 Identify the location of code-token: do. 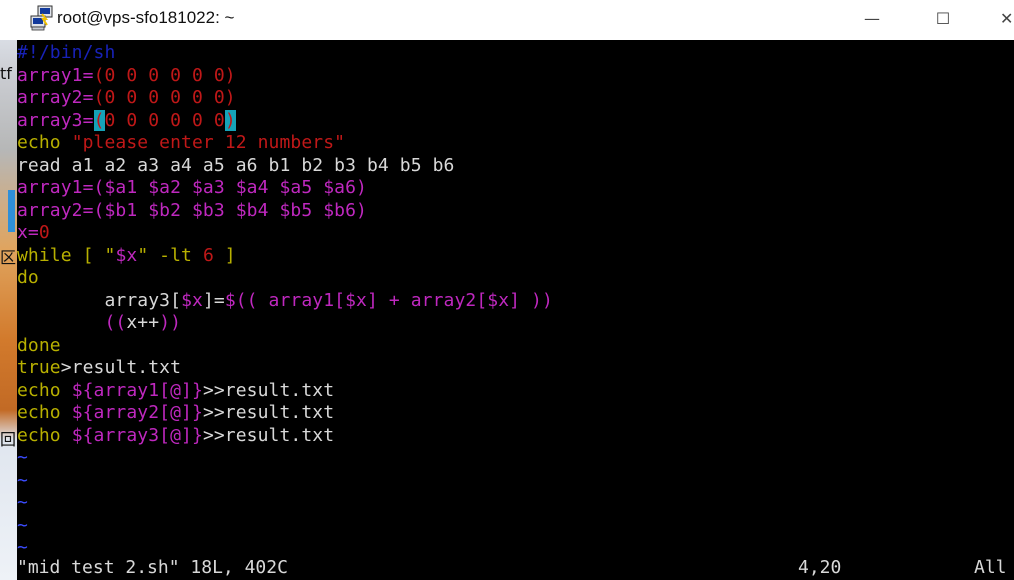
(28, 277).